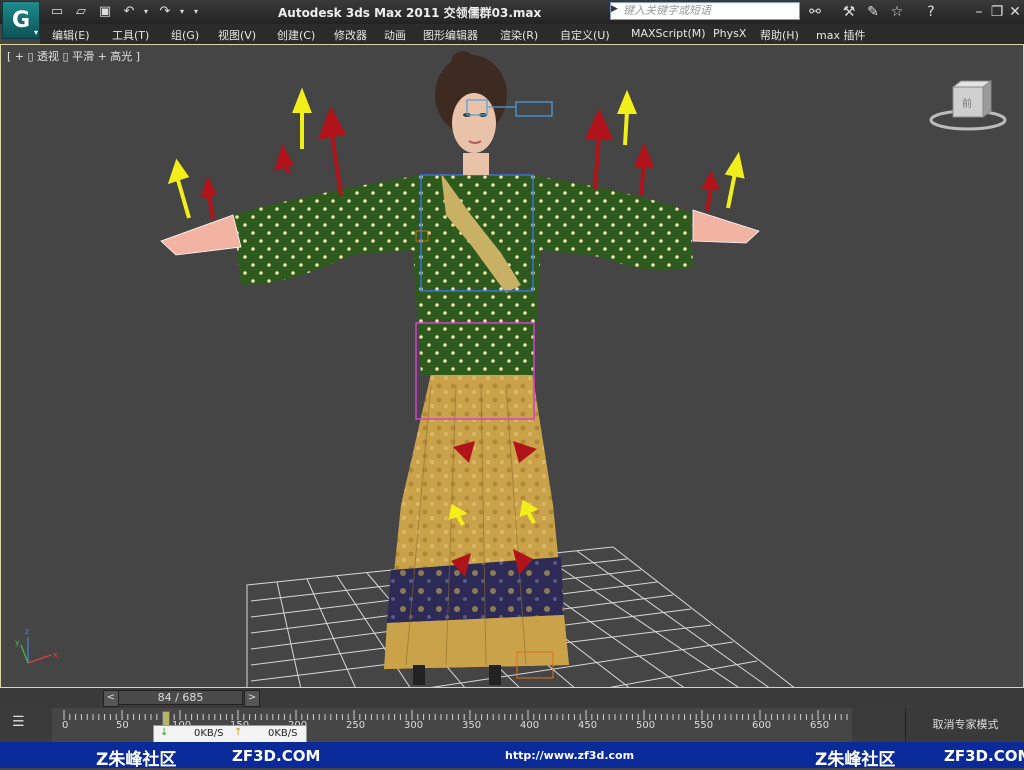 This screenshot has width=1024, height=770. I want to click on axis-x-label: x, so click(55, 654).